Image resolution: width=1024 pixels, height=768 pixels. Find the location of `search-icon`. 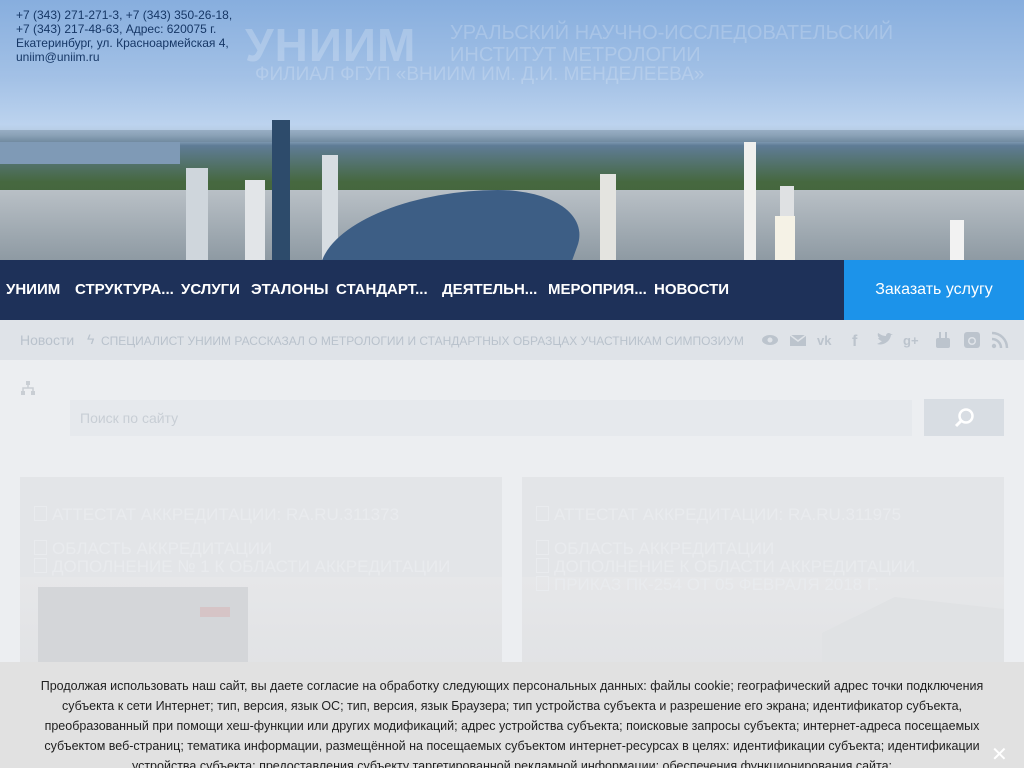

search-icon is located at coordinates (964, 418).